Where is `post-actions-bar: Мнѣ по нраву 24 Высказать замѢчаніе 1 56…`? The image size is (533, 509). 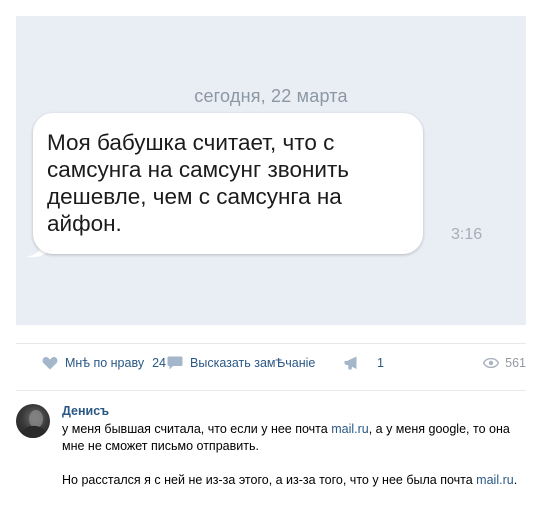
post-actions-bar: Мнѣ по нраву 24 Высказать замѢчаніе 1 56… is located at coordinates (271, 367).